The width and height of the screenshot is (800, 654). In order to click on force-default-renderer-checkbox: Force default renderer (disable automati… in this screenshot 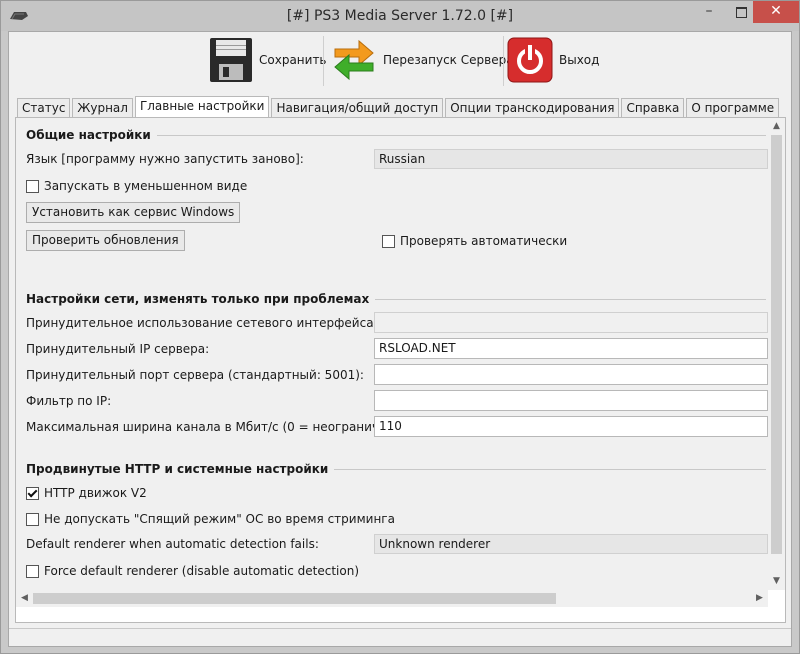, I will do `click(192, 571)`.